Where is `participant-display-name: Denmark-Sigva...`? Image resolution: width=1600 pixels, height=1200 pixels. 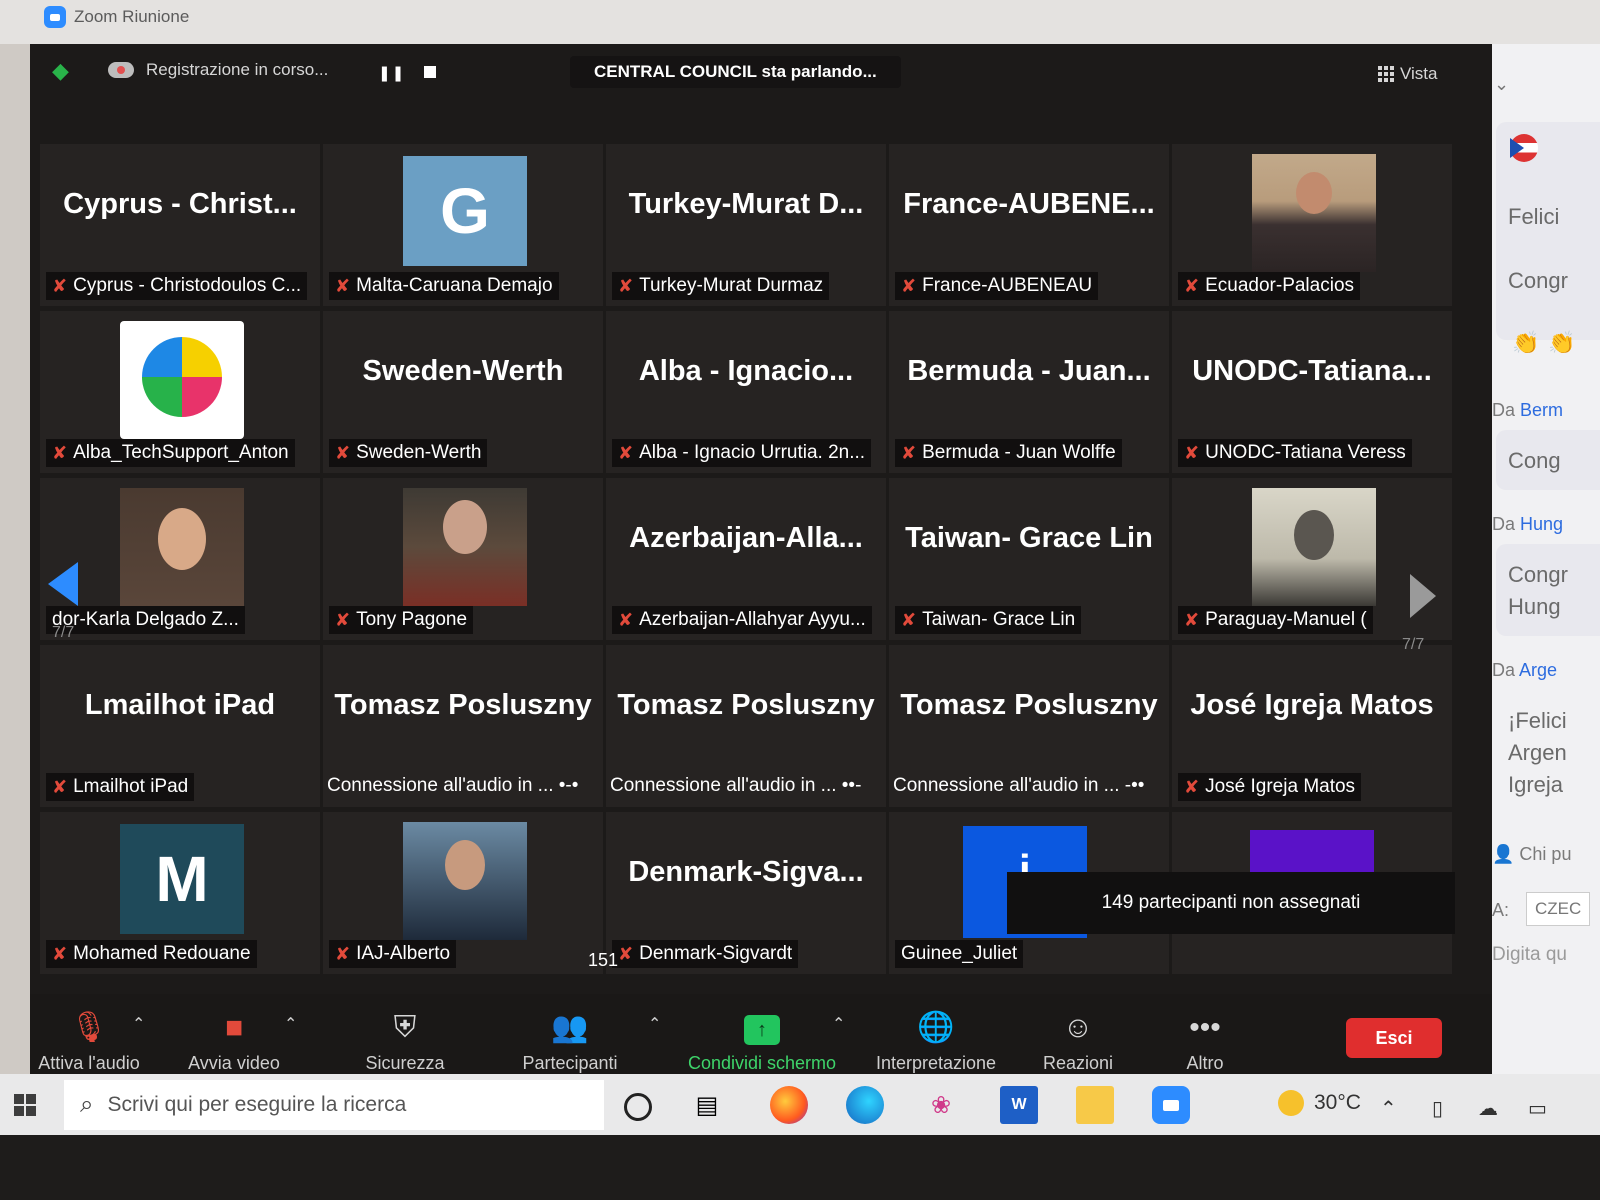
participant-display-name: Denmark-Sigva... is located at coordinates (746, 872).